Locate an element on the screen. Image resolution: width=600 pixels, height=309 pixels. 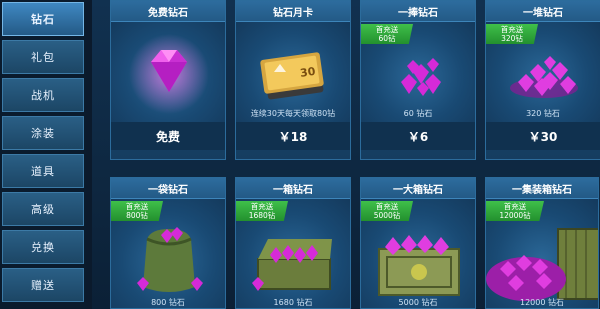
shop-card-container-diamonds: 一集装箱钻石 首充送 12000钻 12000 钻石 is located at coordinates (542, 243).